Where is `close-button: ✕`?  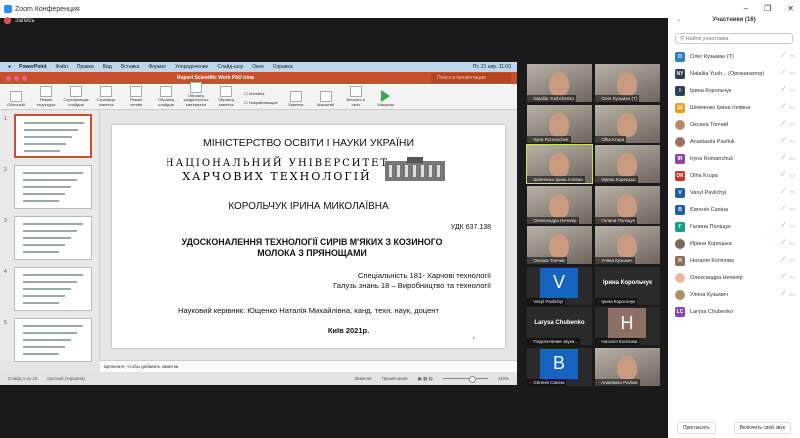 close-button: ✕ is located at coordinates (790, 8).